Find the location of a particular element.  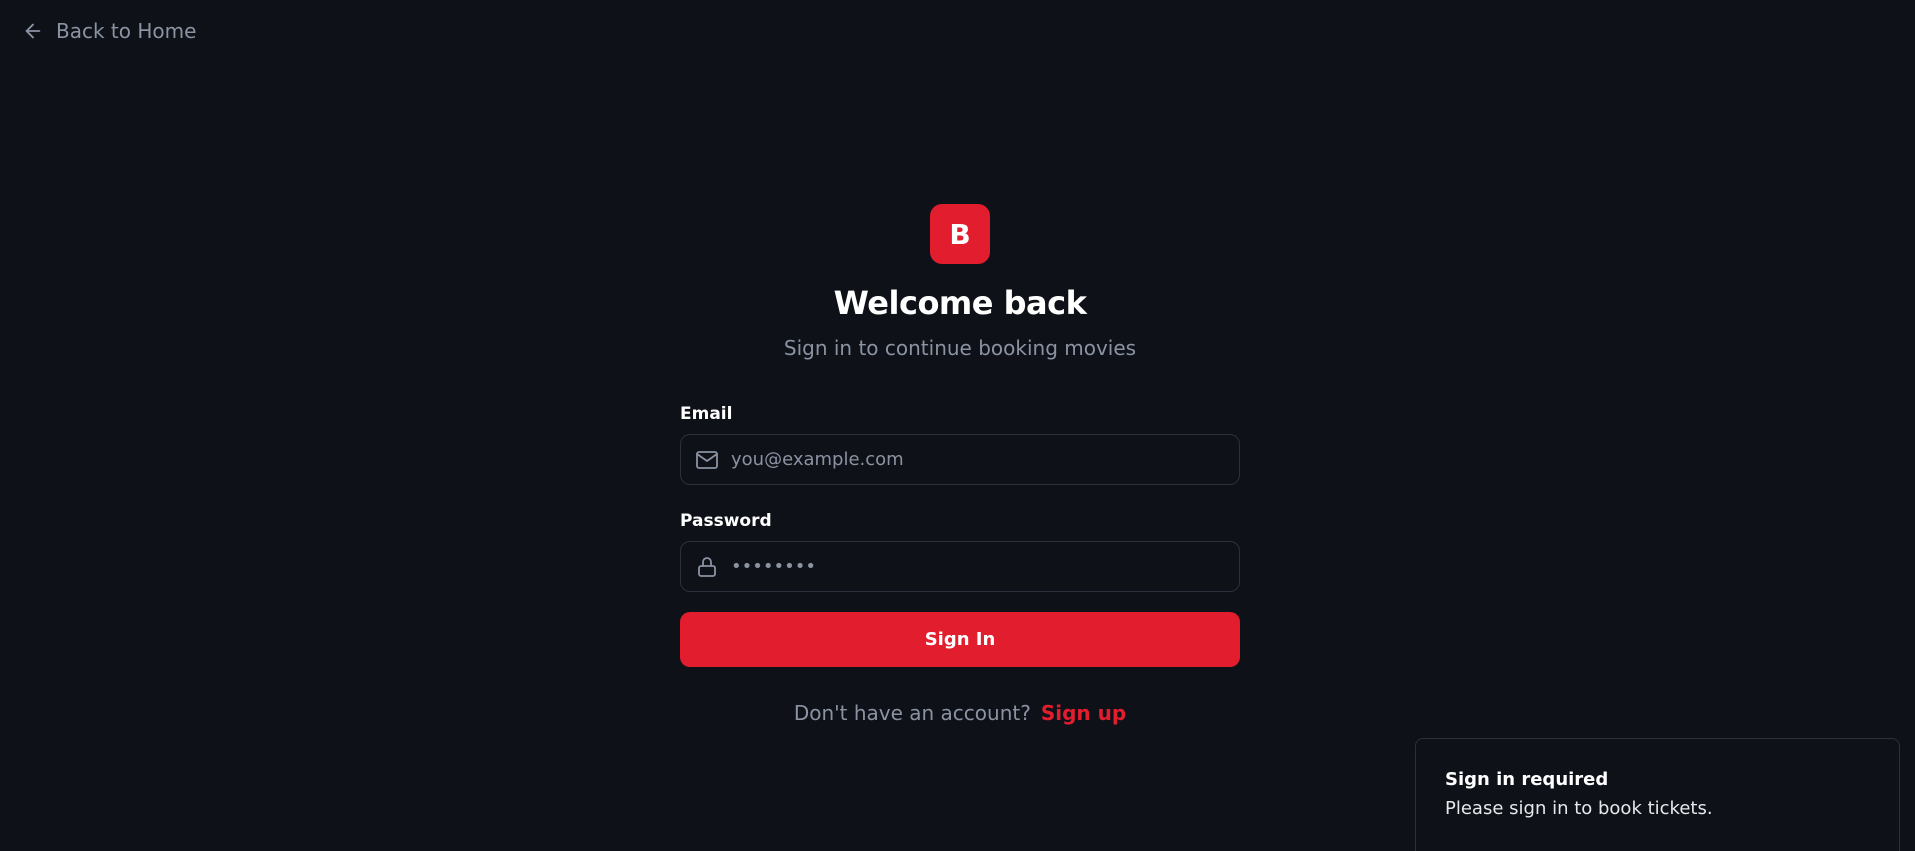

signup-row: Don't have an account? Sign up is located at coordinates (960, 713).